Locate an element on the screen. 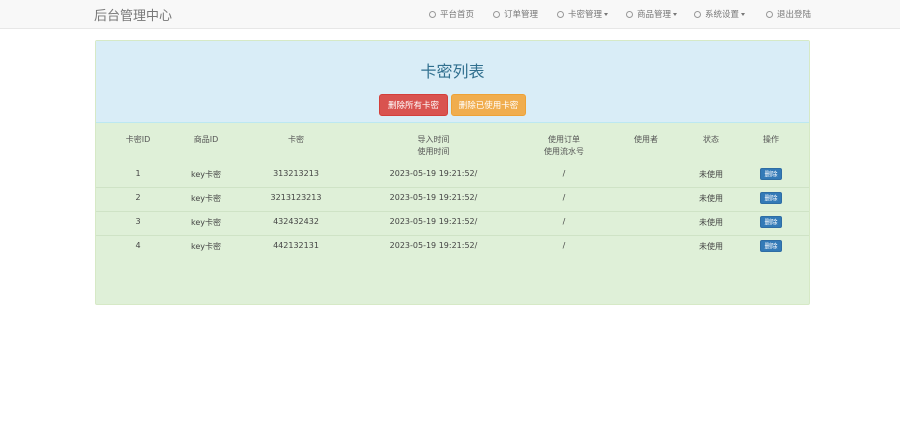 This screenshot has height=439, width=900. page-title: 卡密列表 is located at coordinates (452, 71).